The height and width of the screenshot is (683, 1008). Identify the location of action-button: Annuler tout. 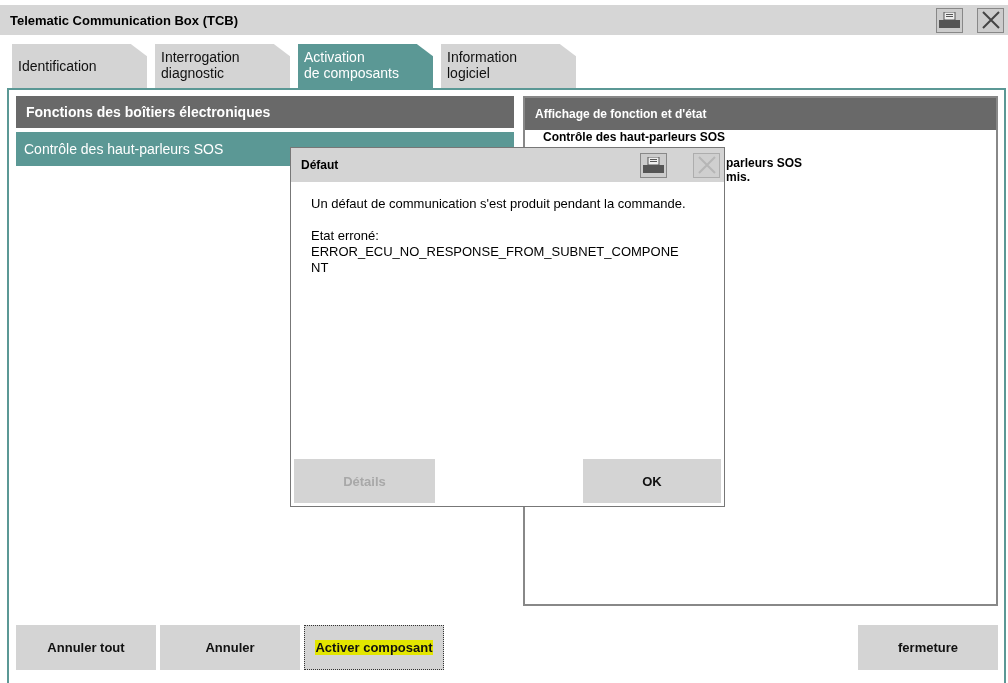
(86, 647).